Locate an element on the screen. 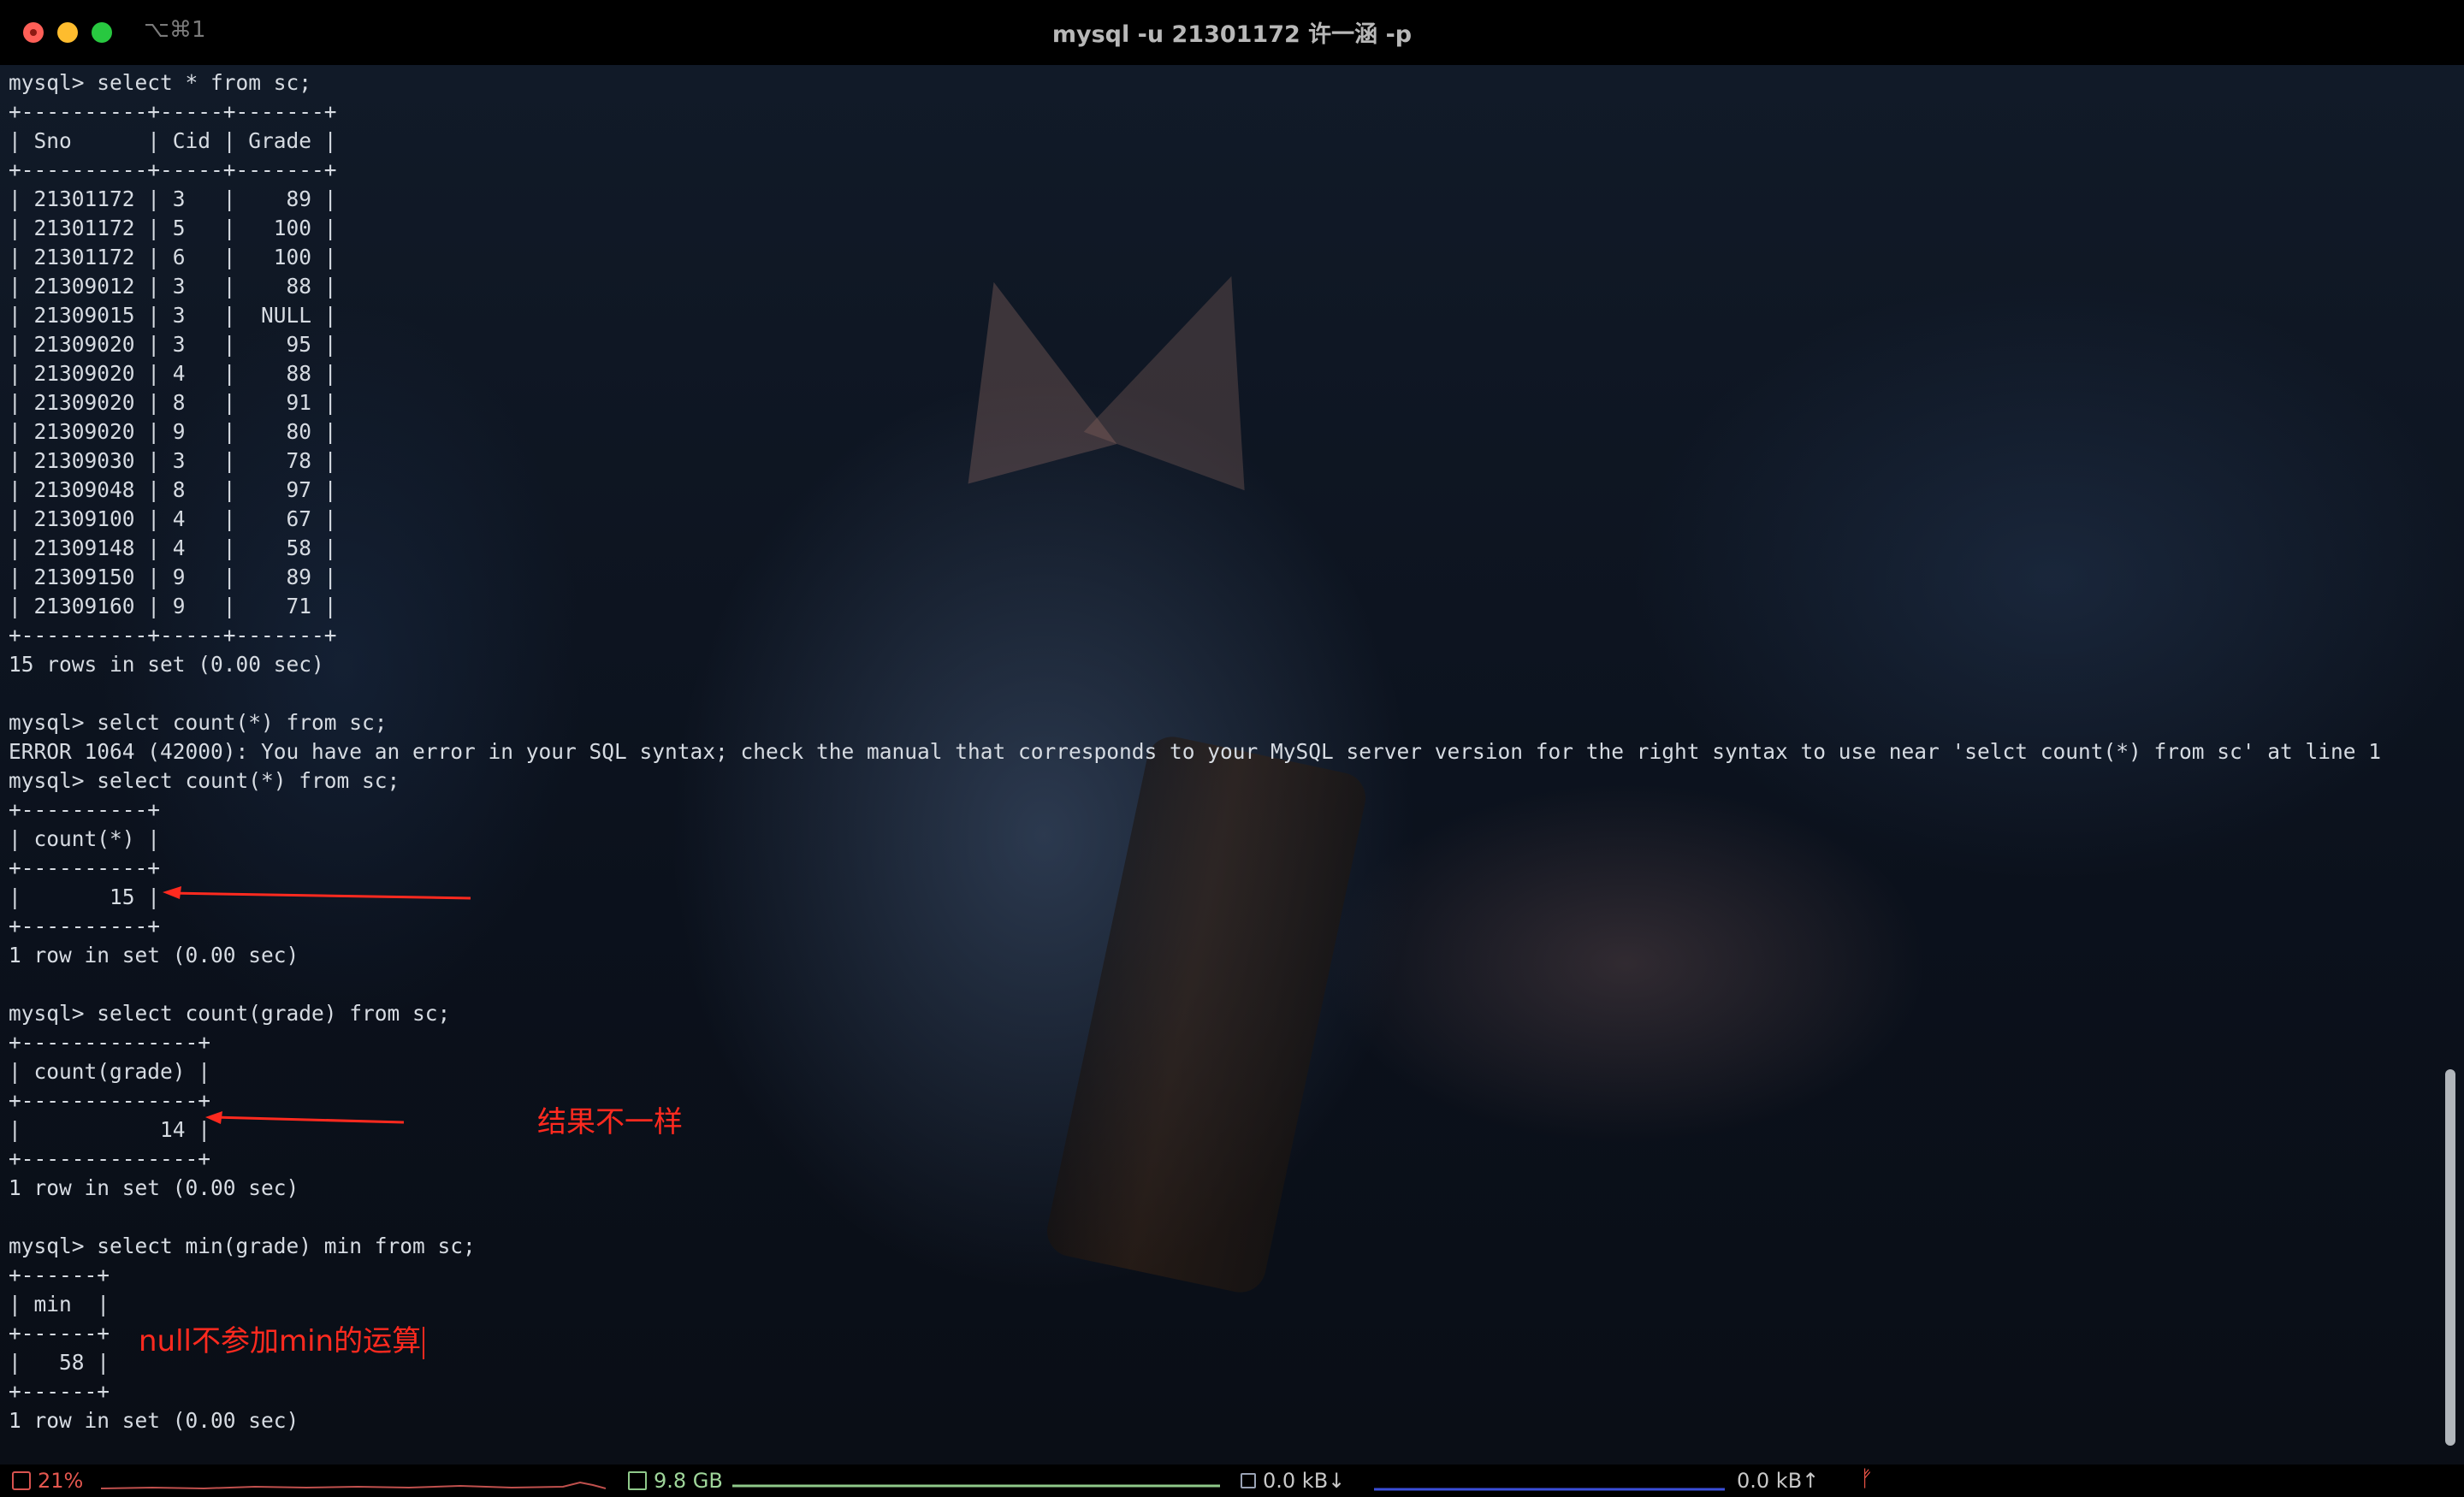 The height and width of the screenshot is (1497, 2464). cpu-widget: 21% is located at coordinates (47, 1481).